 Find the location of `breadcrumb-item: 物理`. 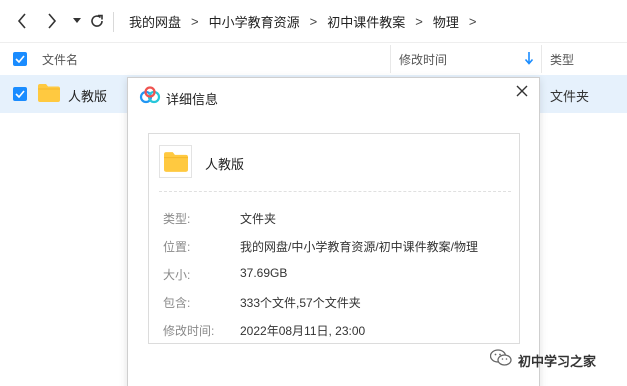

breadcrumb-item: 物理 is located at coordinates (446, 21).